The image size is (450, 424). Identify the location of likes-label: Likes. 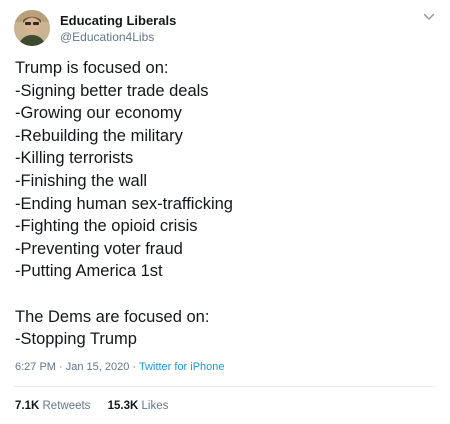
(155, 406).